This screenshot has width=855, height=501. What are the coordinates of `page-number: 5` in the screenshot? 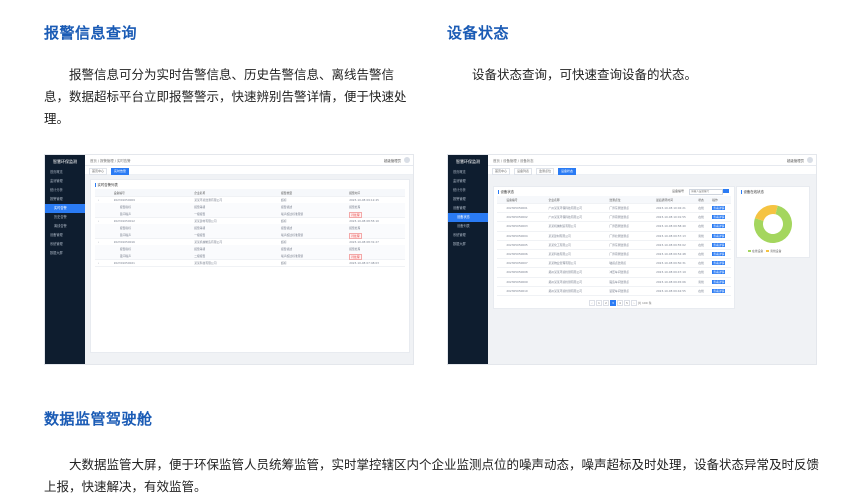 It's located at (627, 303).